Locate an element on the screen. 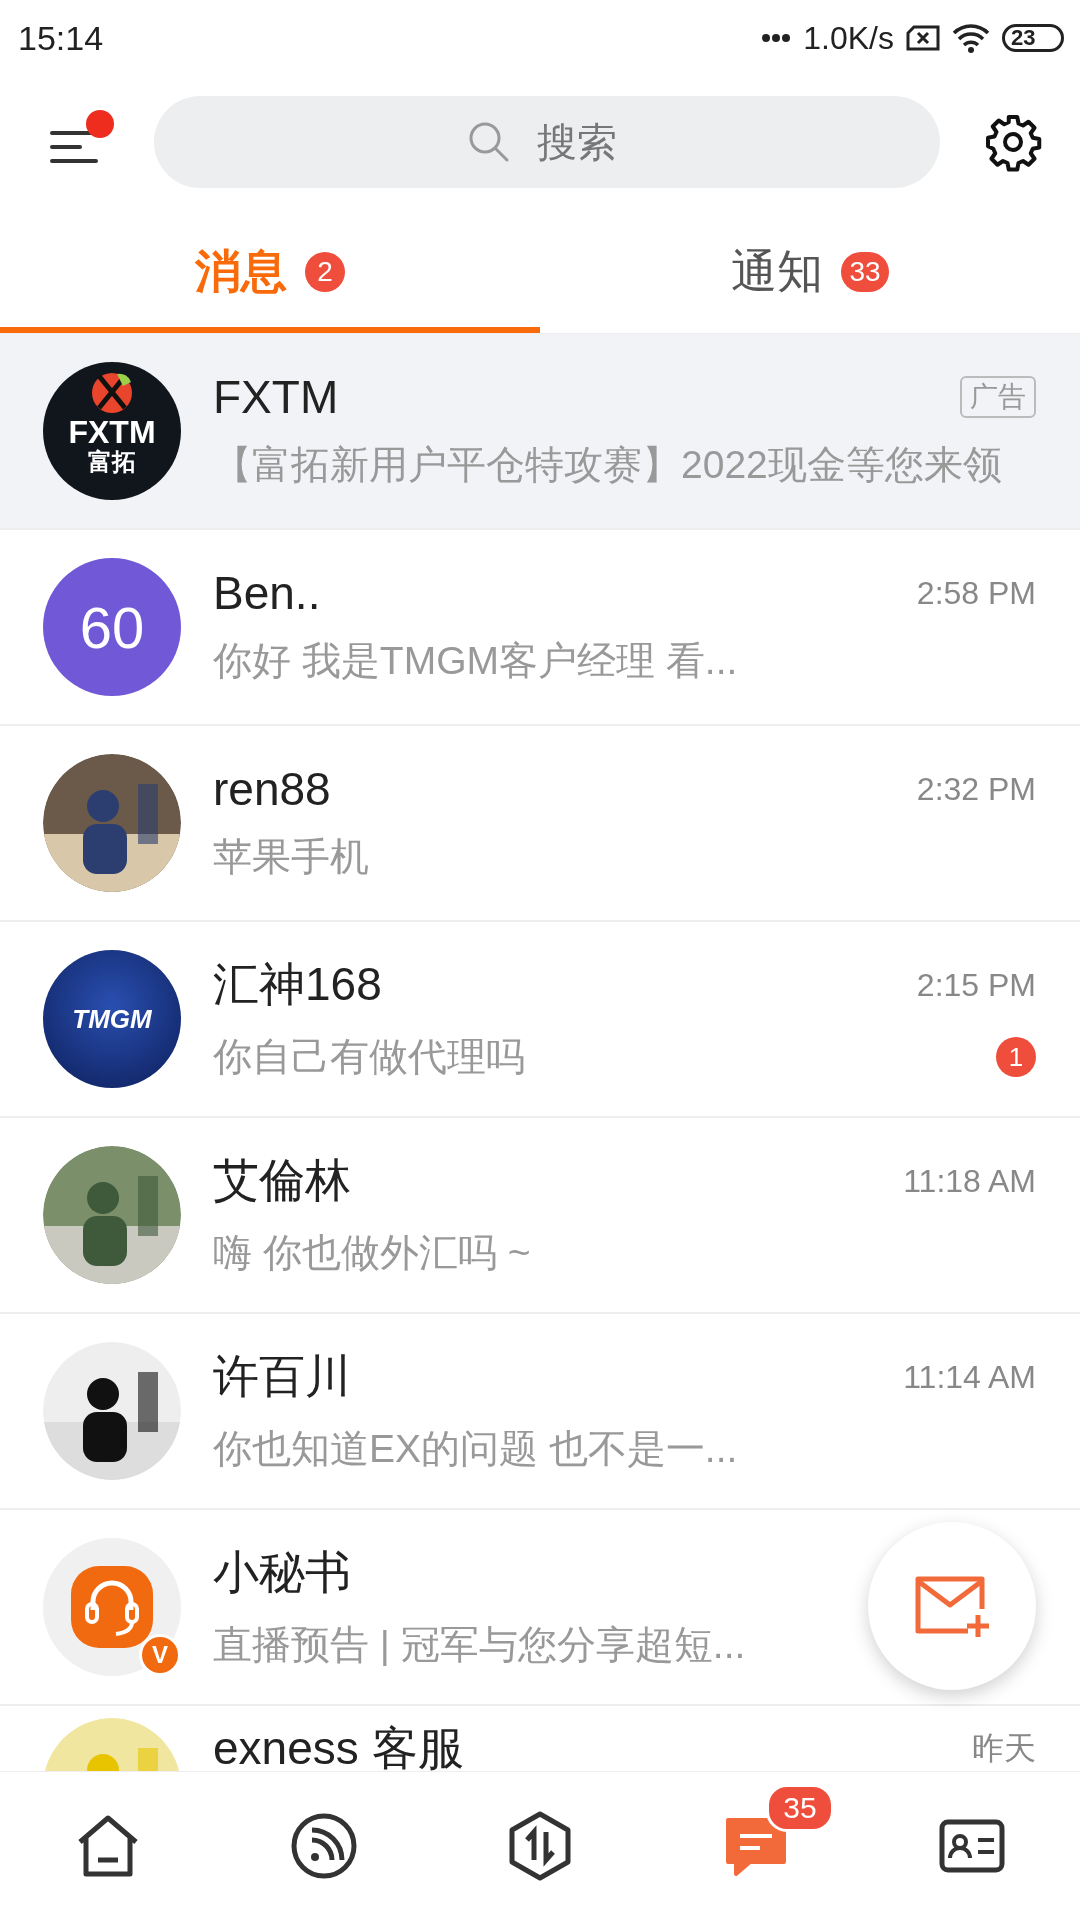  message-preview: 嗨 你也做外汇吗 ~ is located at coordinates (372, 1253).